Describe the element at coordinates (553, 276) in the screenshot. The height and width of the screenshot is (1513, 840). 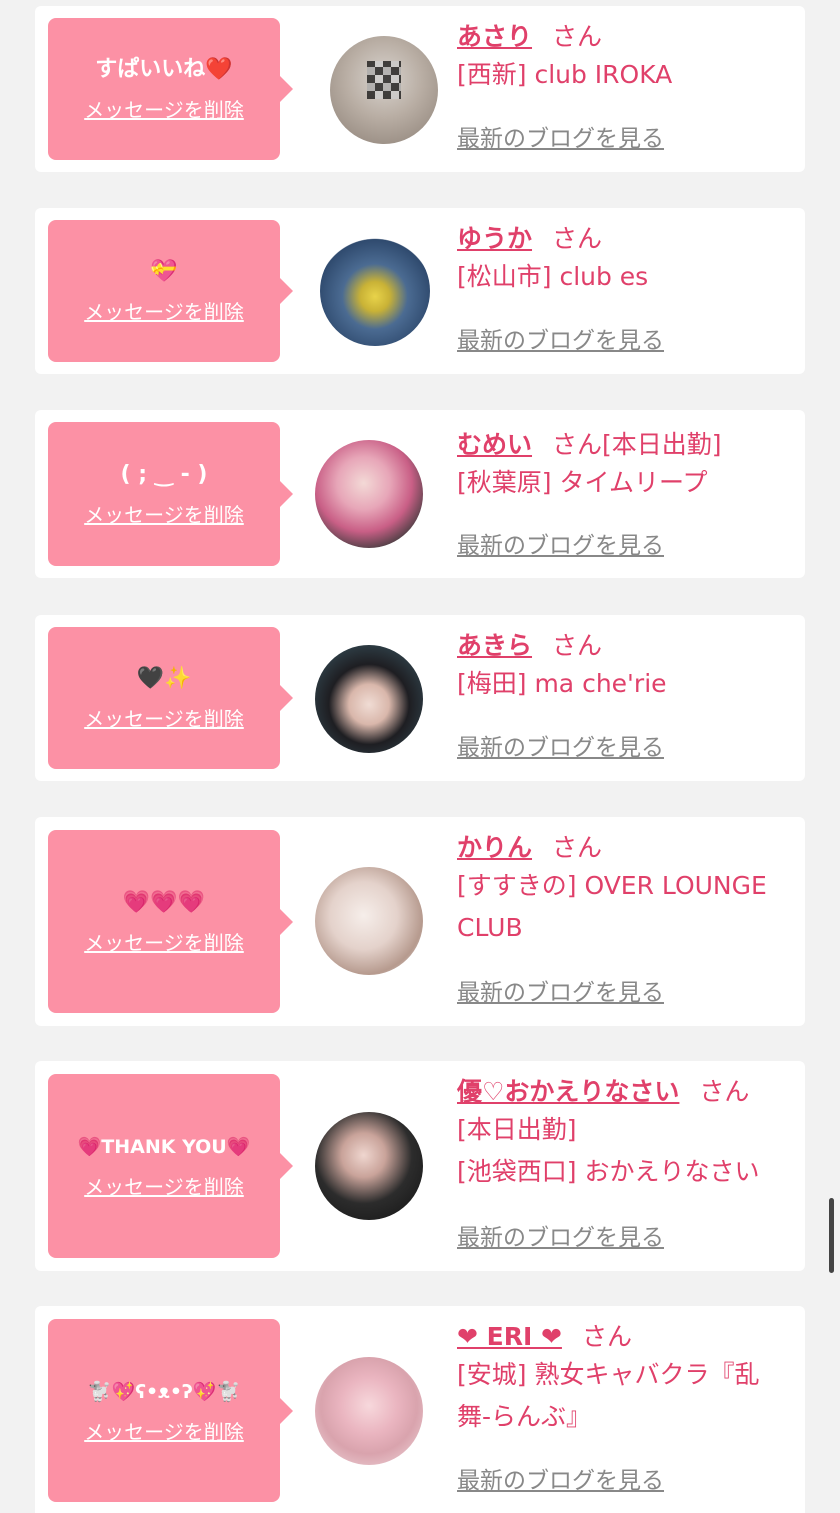
I see `shop-name: [松山市] club es` at that location.